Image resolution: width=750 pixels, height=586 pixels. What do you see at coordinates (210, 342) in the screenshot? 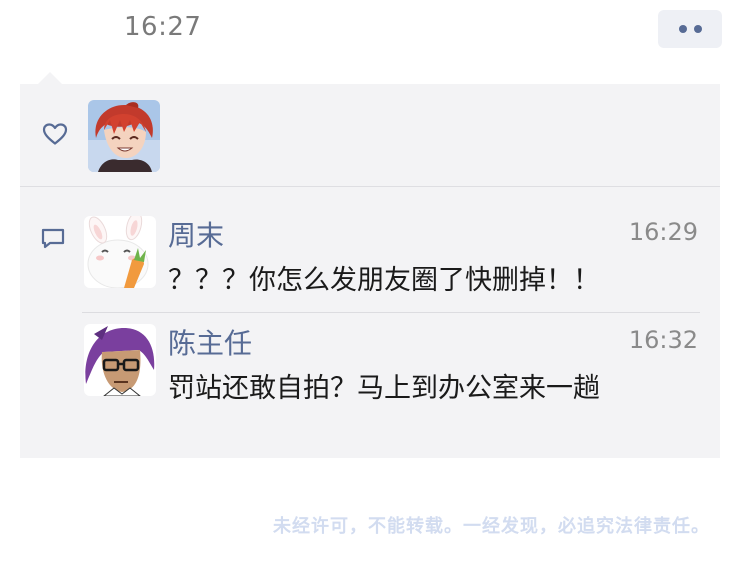
I see `commenter-name: 陈主任` at bounding box center [210, 342].